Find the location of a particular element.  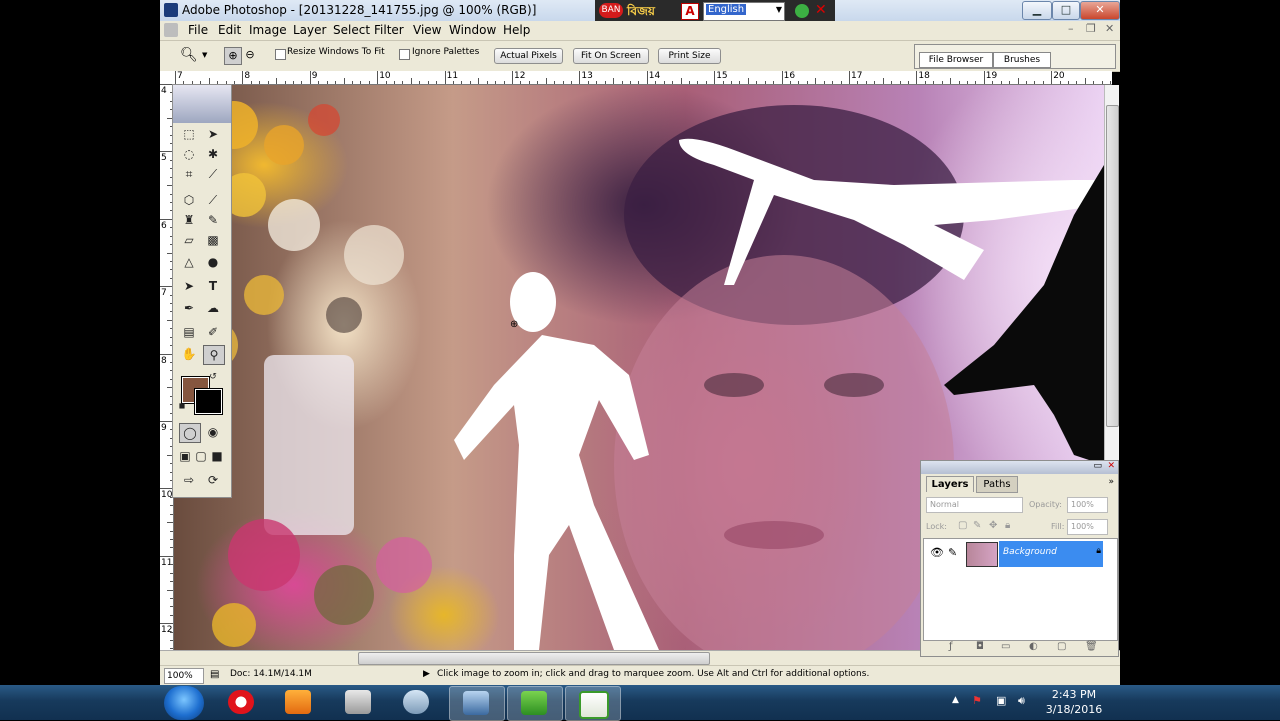

background-color-swatch is located at coordinates (208, 401).